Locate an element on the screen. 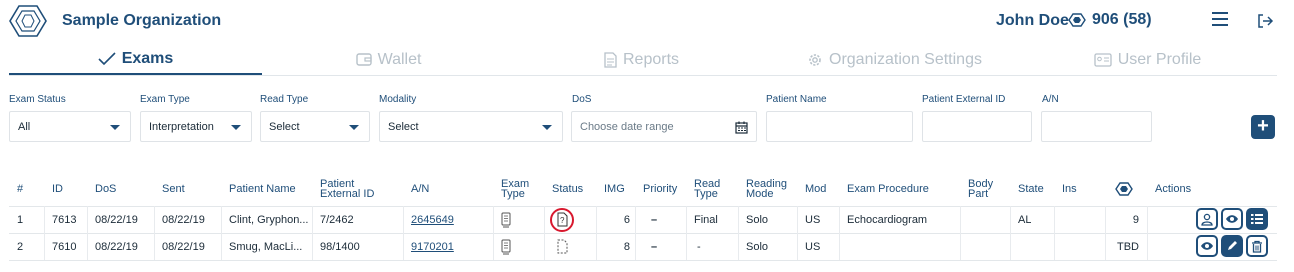  cell-read-type: - is located at coordinates (699, 246).